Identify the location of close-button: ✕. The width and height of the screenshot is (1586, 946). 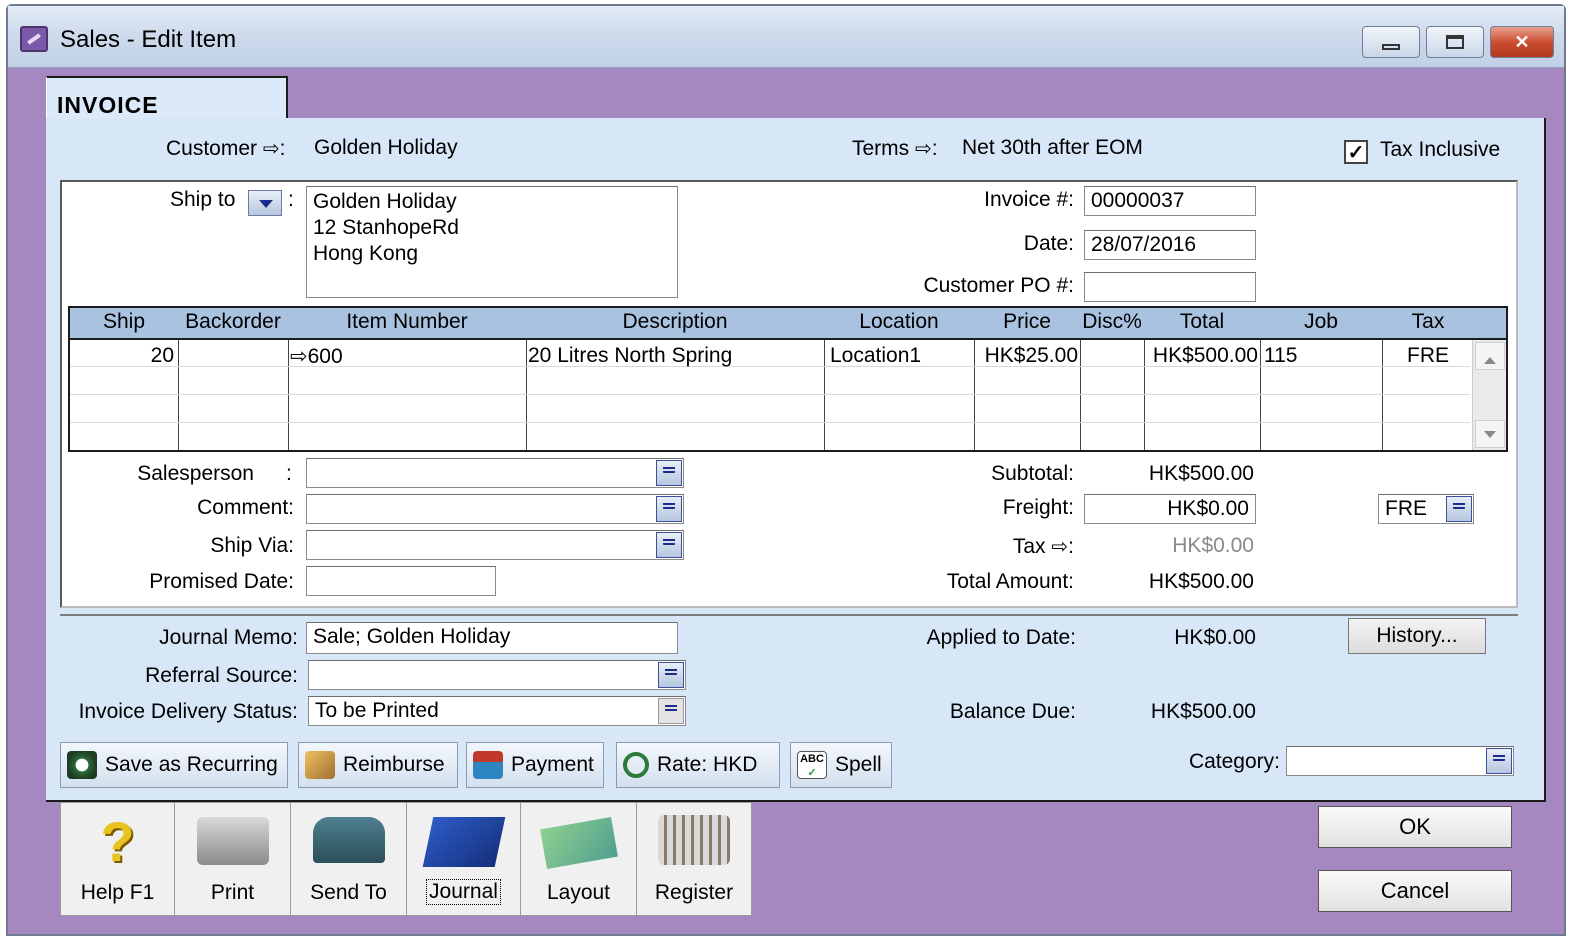
(1522, 42).